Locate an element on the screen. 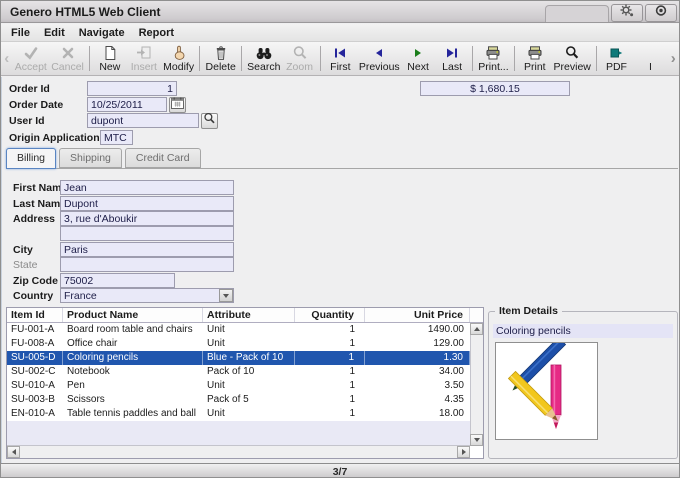 The image size is (680, 478). menu-edit: Edit is located at coordinates (54, 33).